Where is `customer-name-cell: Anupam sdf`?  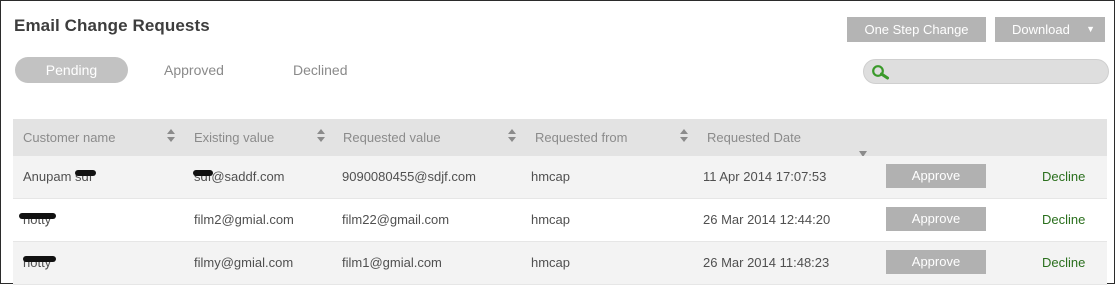 customer-name-cell: Anupam sdf is located at coordinates (57, 176).